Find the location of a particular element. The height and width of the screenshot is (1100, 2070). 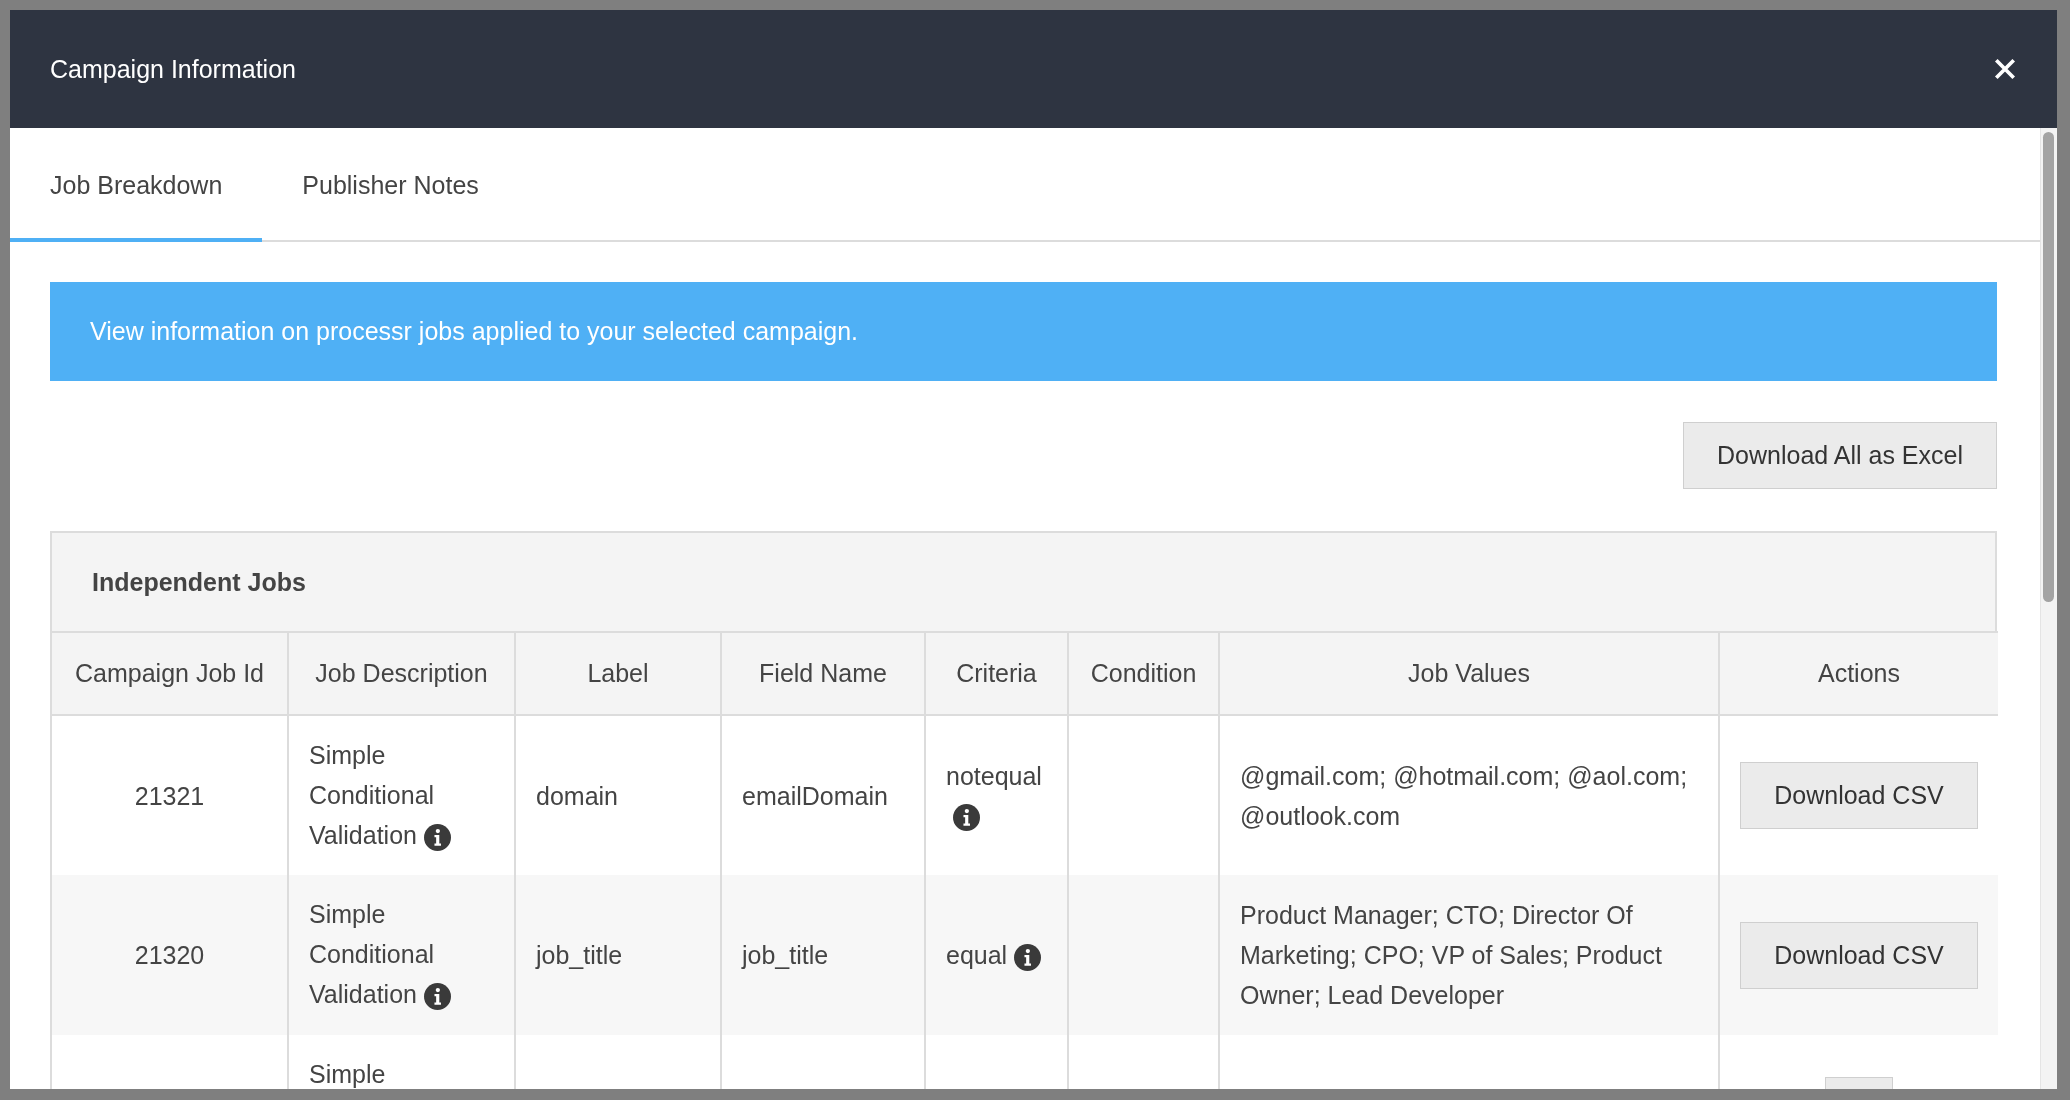

tab: Publisher Notes is located at coordinates (390, 185).